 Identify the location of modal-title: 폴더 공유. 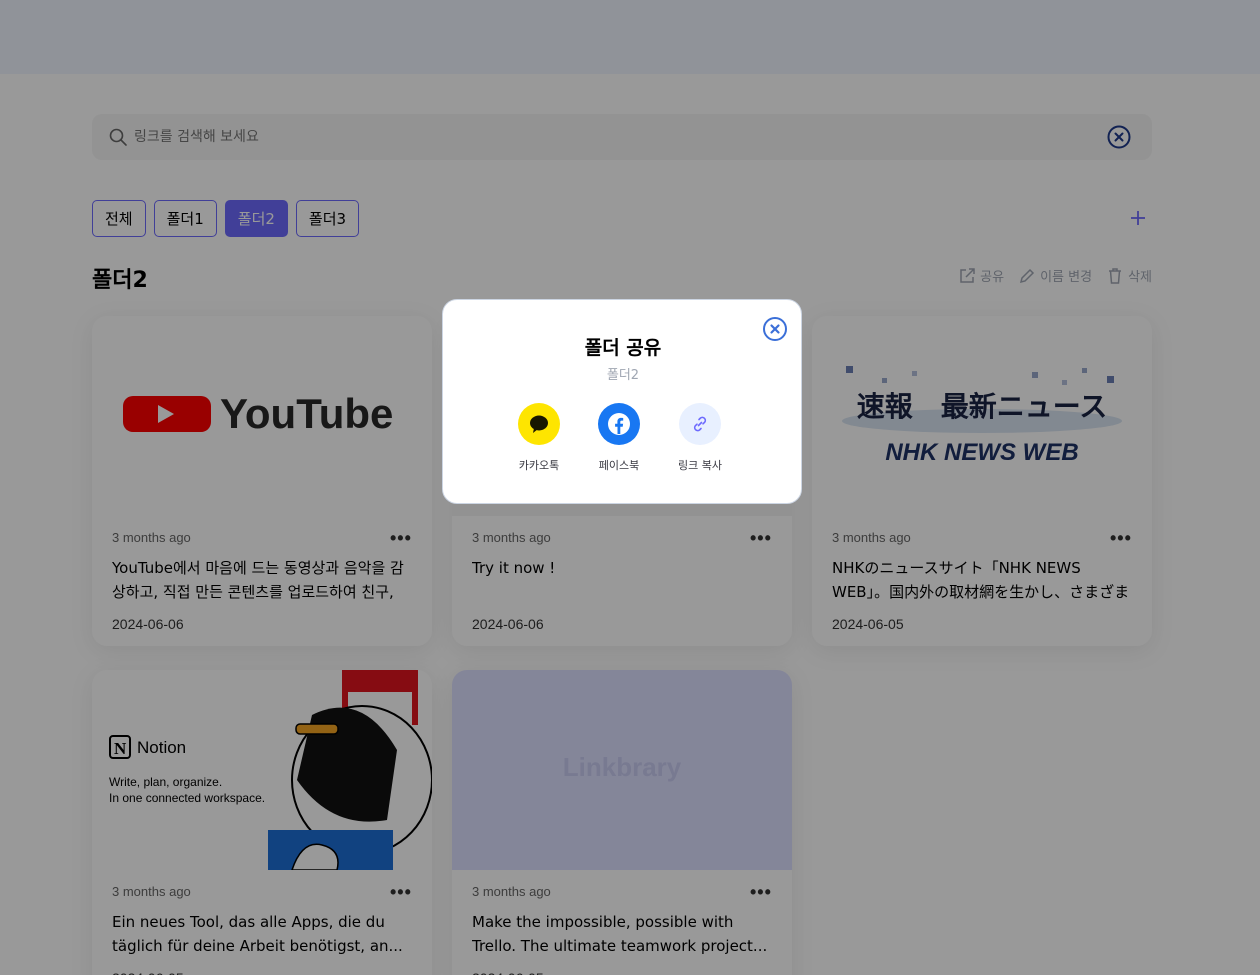
(623, 348).